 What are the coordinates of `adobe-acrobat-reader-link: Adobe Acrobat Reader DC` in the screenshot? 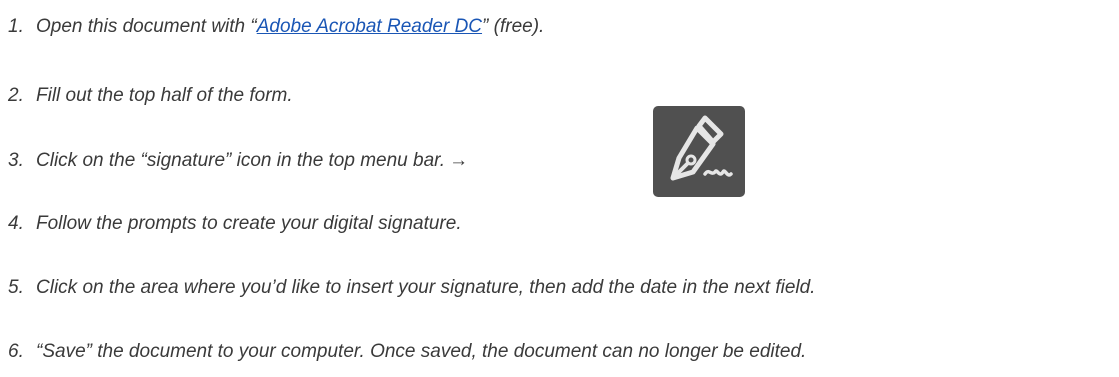 It's located at (369, 26).